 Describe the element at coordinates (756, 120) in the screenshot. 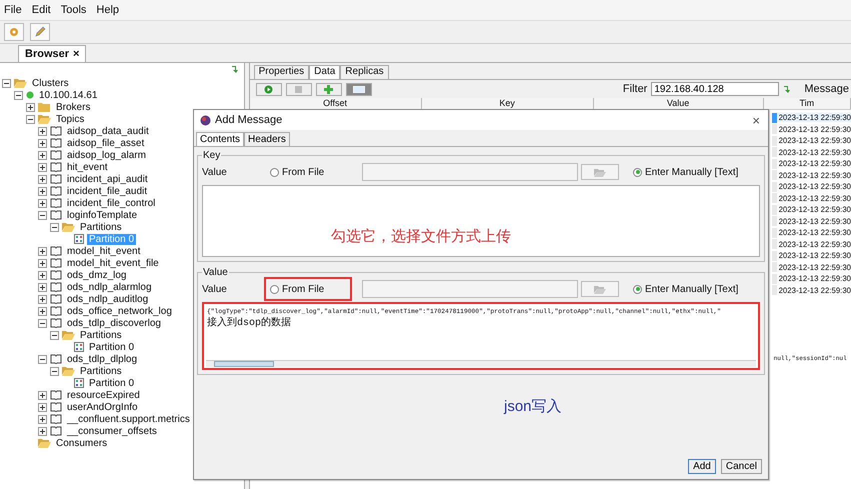

I see `close-button: ×` at that location.